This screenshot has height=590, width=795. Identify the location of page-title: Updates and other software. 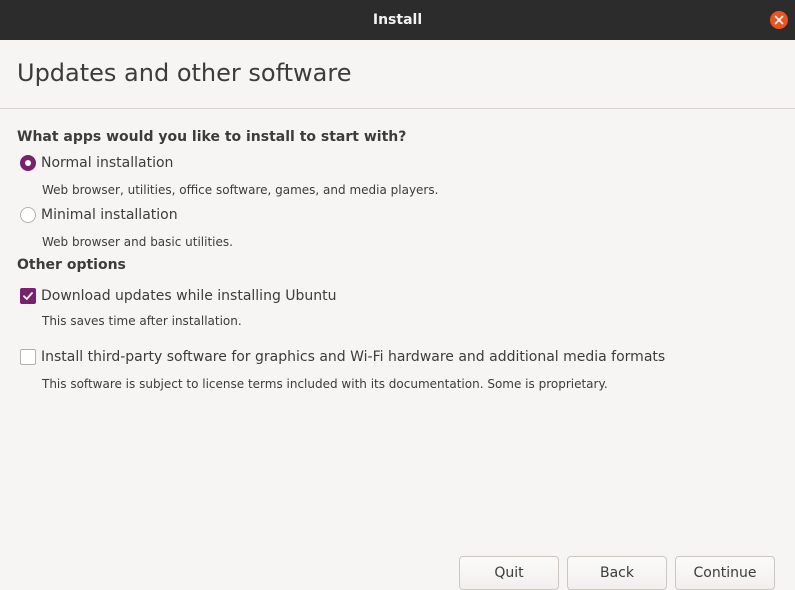
(184, 73).